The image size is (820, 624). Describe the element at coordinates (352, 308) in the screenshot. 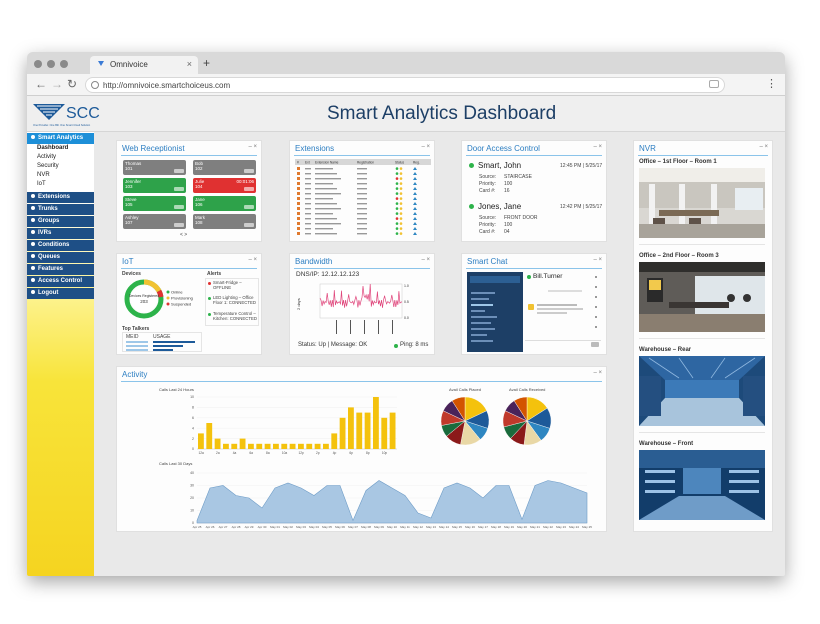

I see `bandwidth-chart: 2 days 1.0 0.5 0.0` at that location.